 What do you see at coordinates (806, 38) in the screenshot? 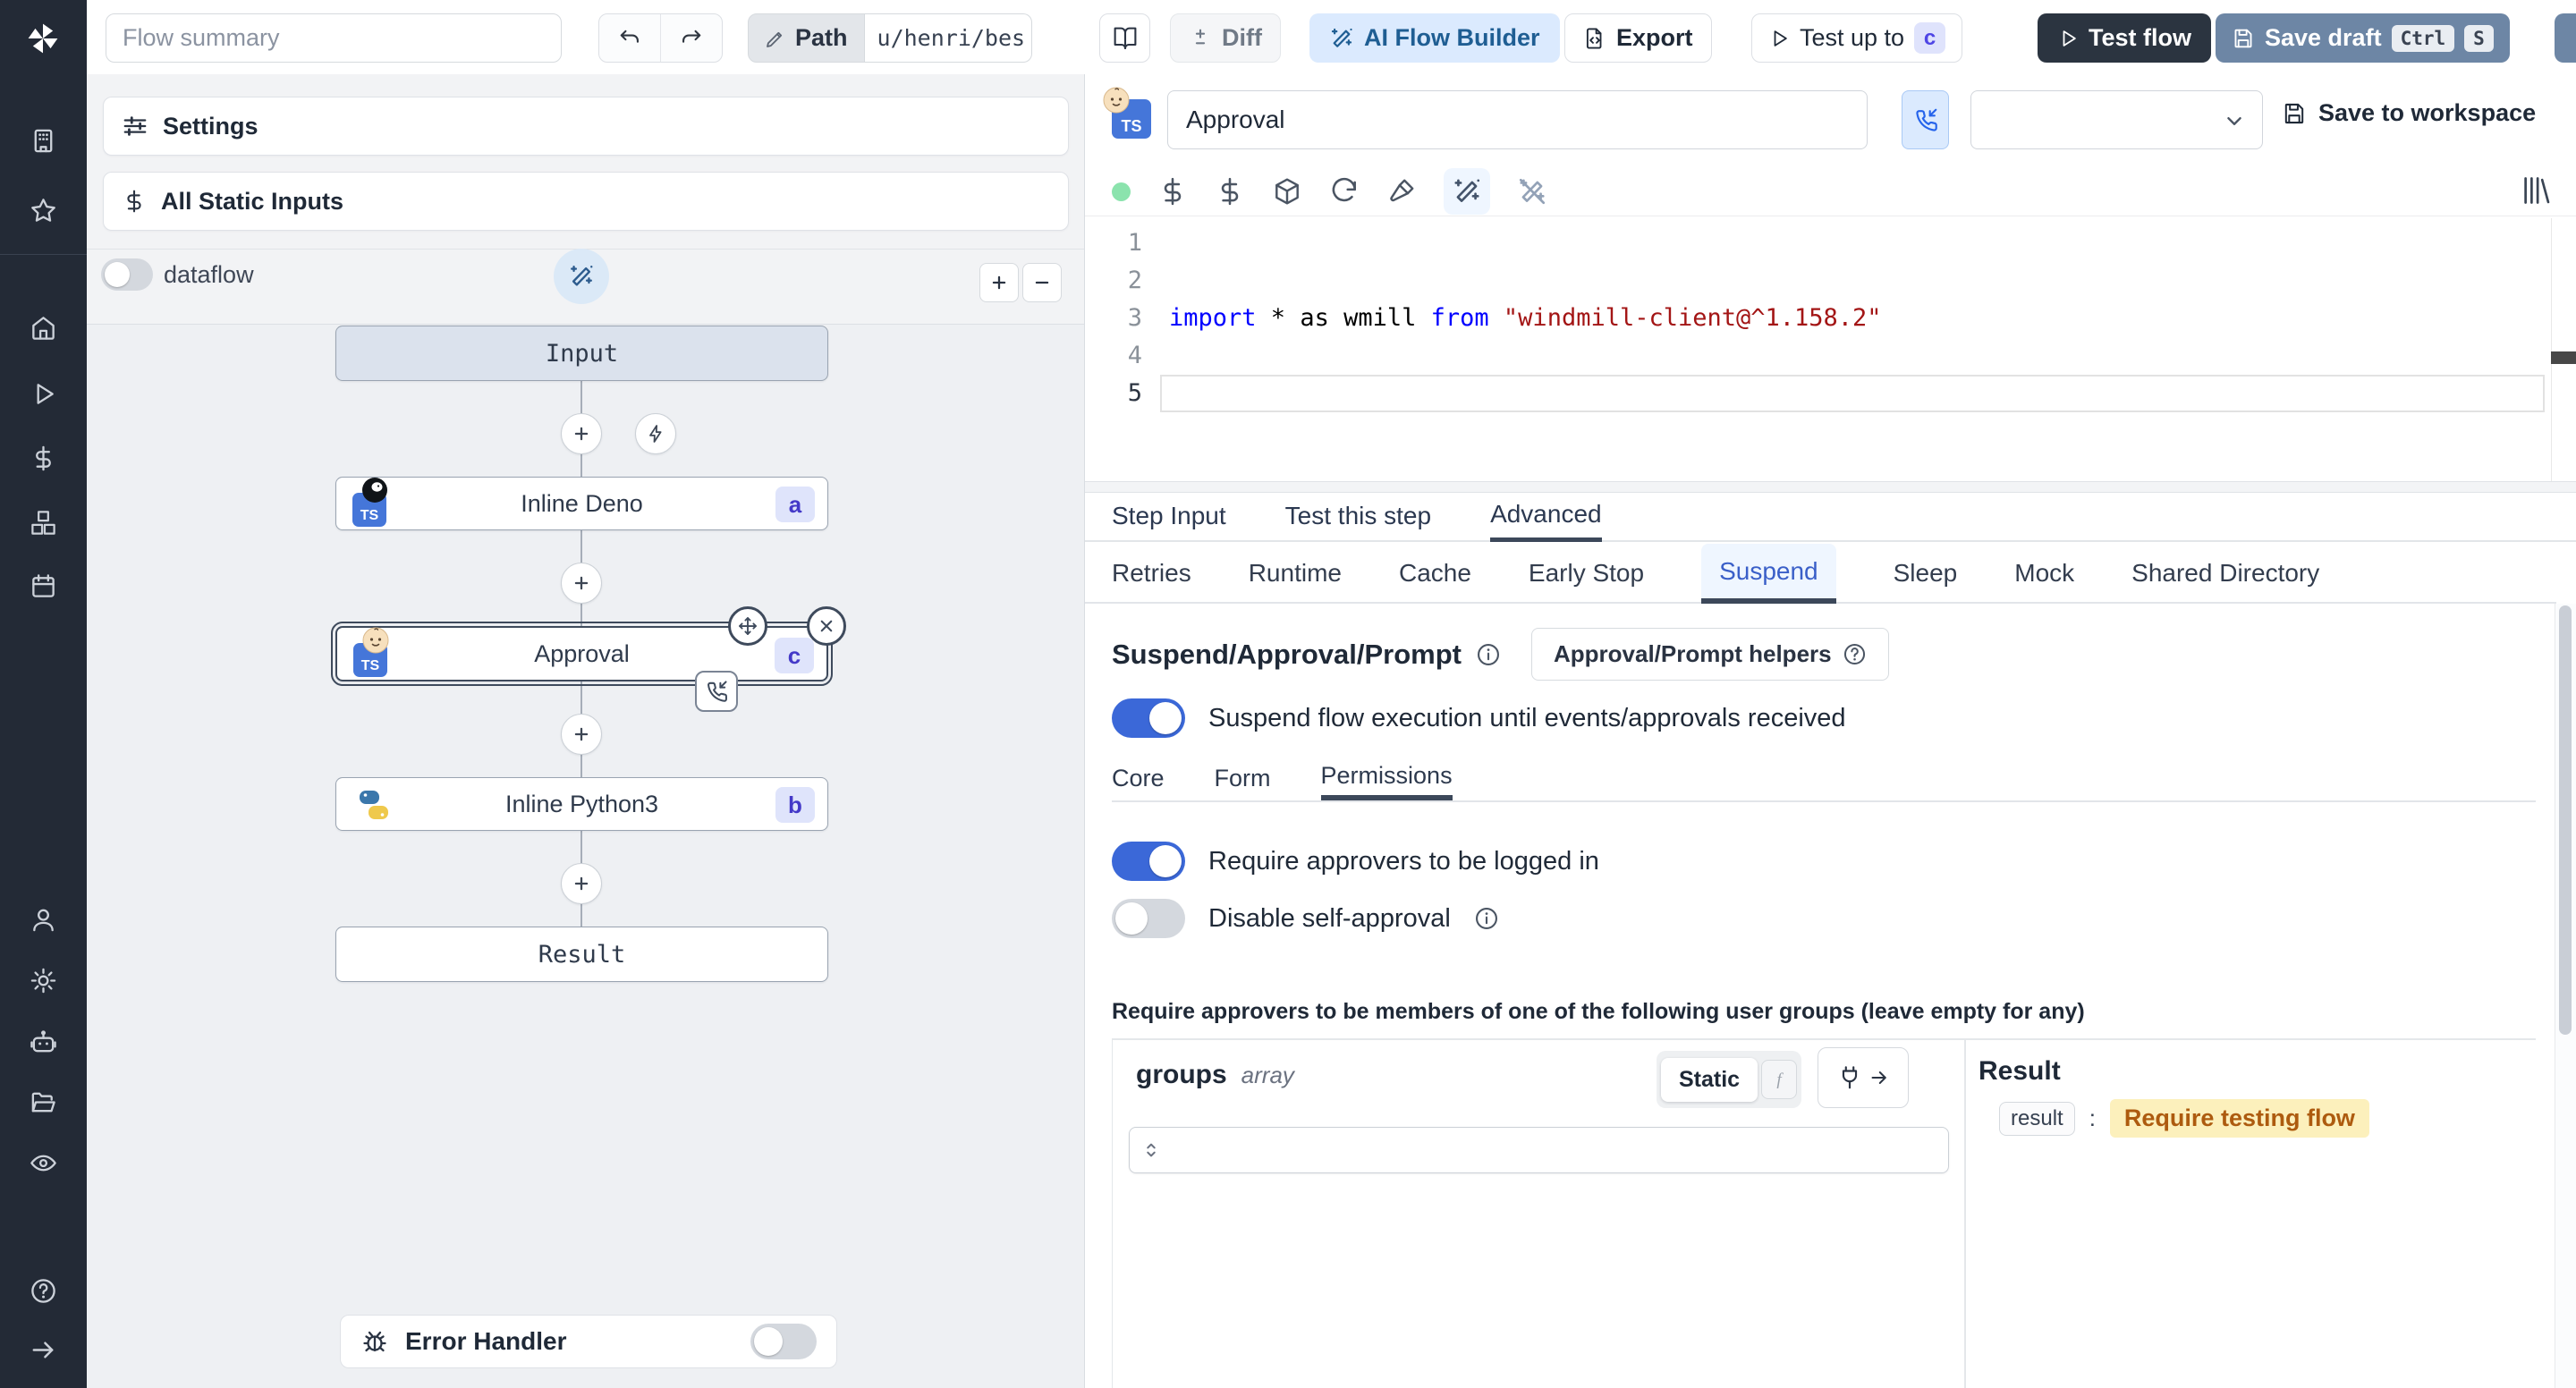
I see `edit-path-button: Path` at bounding box center [806, 38].